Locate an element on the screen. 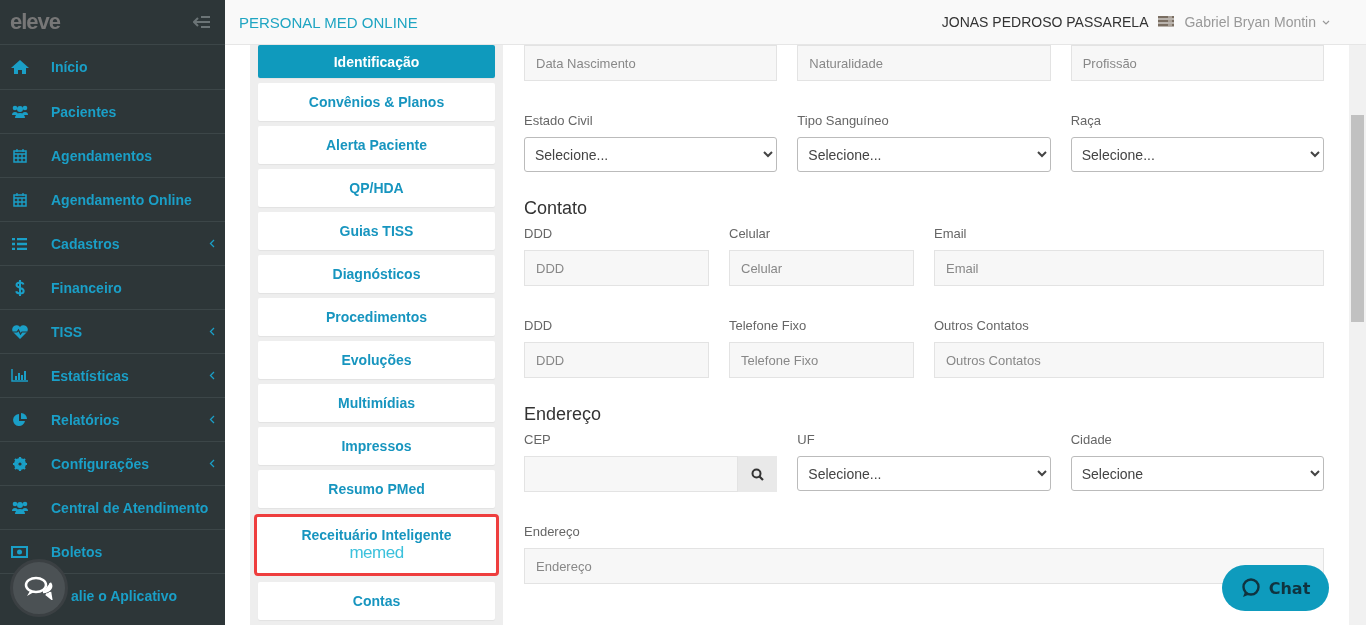  field-label: Endereço is located at coordinates (552, 532).